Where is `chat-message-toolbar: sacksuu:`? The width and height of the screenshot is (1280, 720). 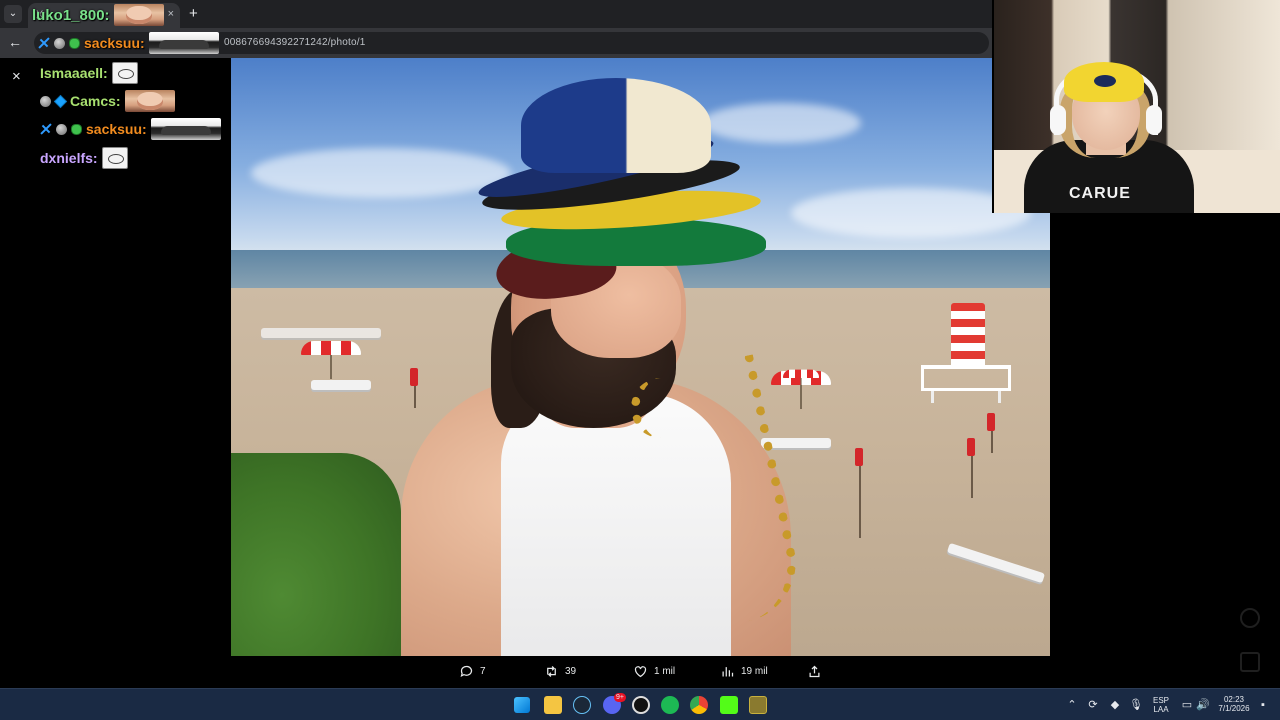 chat-message-toolbar: sacksuu: is located at coordinates (128, 43).